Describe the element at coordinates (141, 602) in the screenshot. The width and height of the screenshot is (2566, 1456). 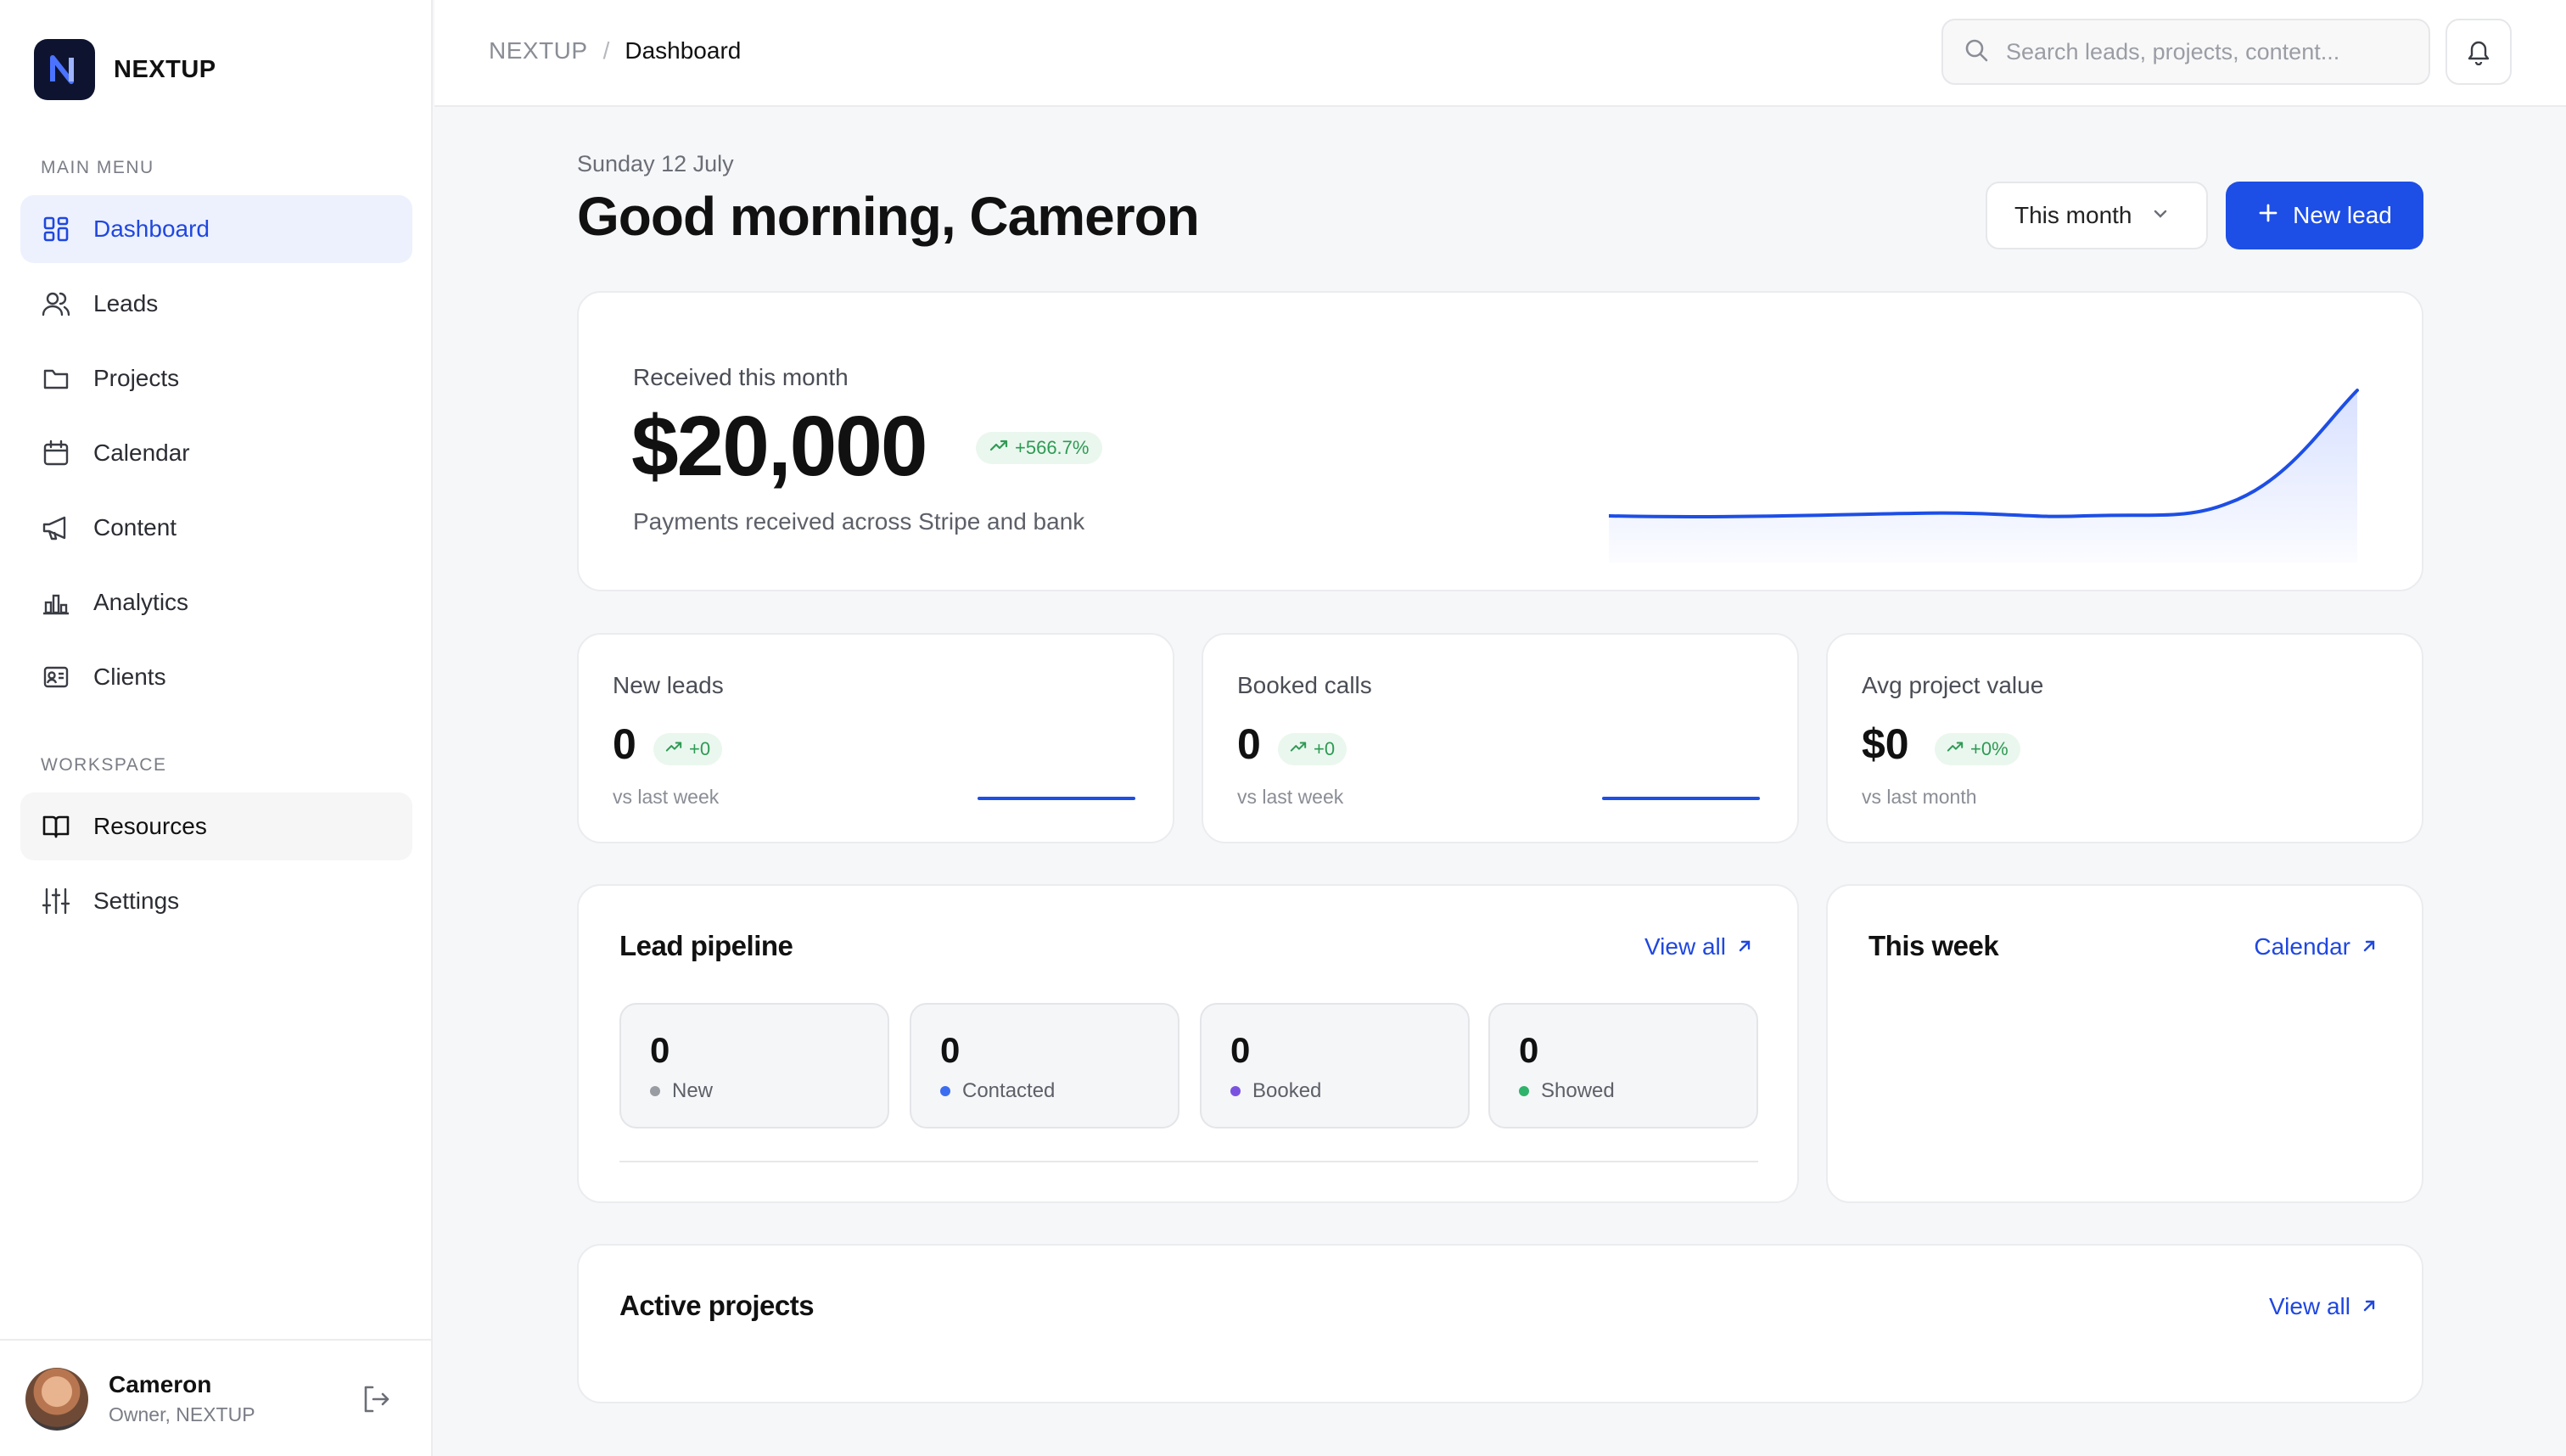
I see `sidebar-item-label: Analytics` at that location.